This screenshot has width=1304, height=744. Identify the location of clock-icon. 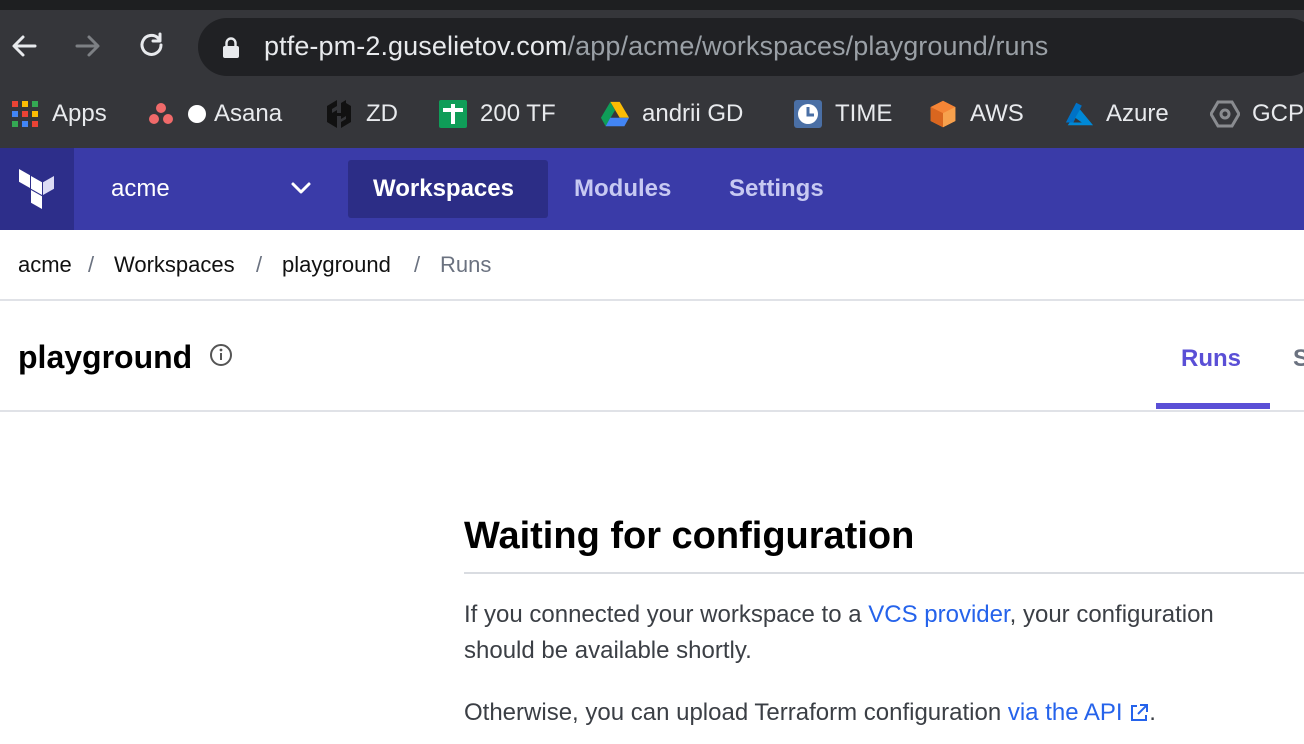
(808, 114).